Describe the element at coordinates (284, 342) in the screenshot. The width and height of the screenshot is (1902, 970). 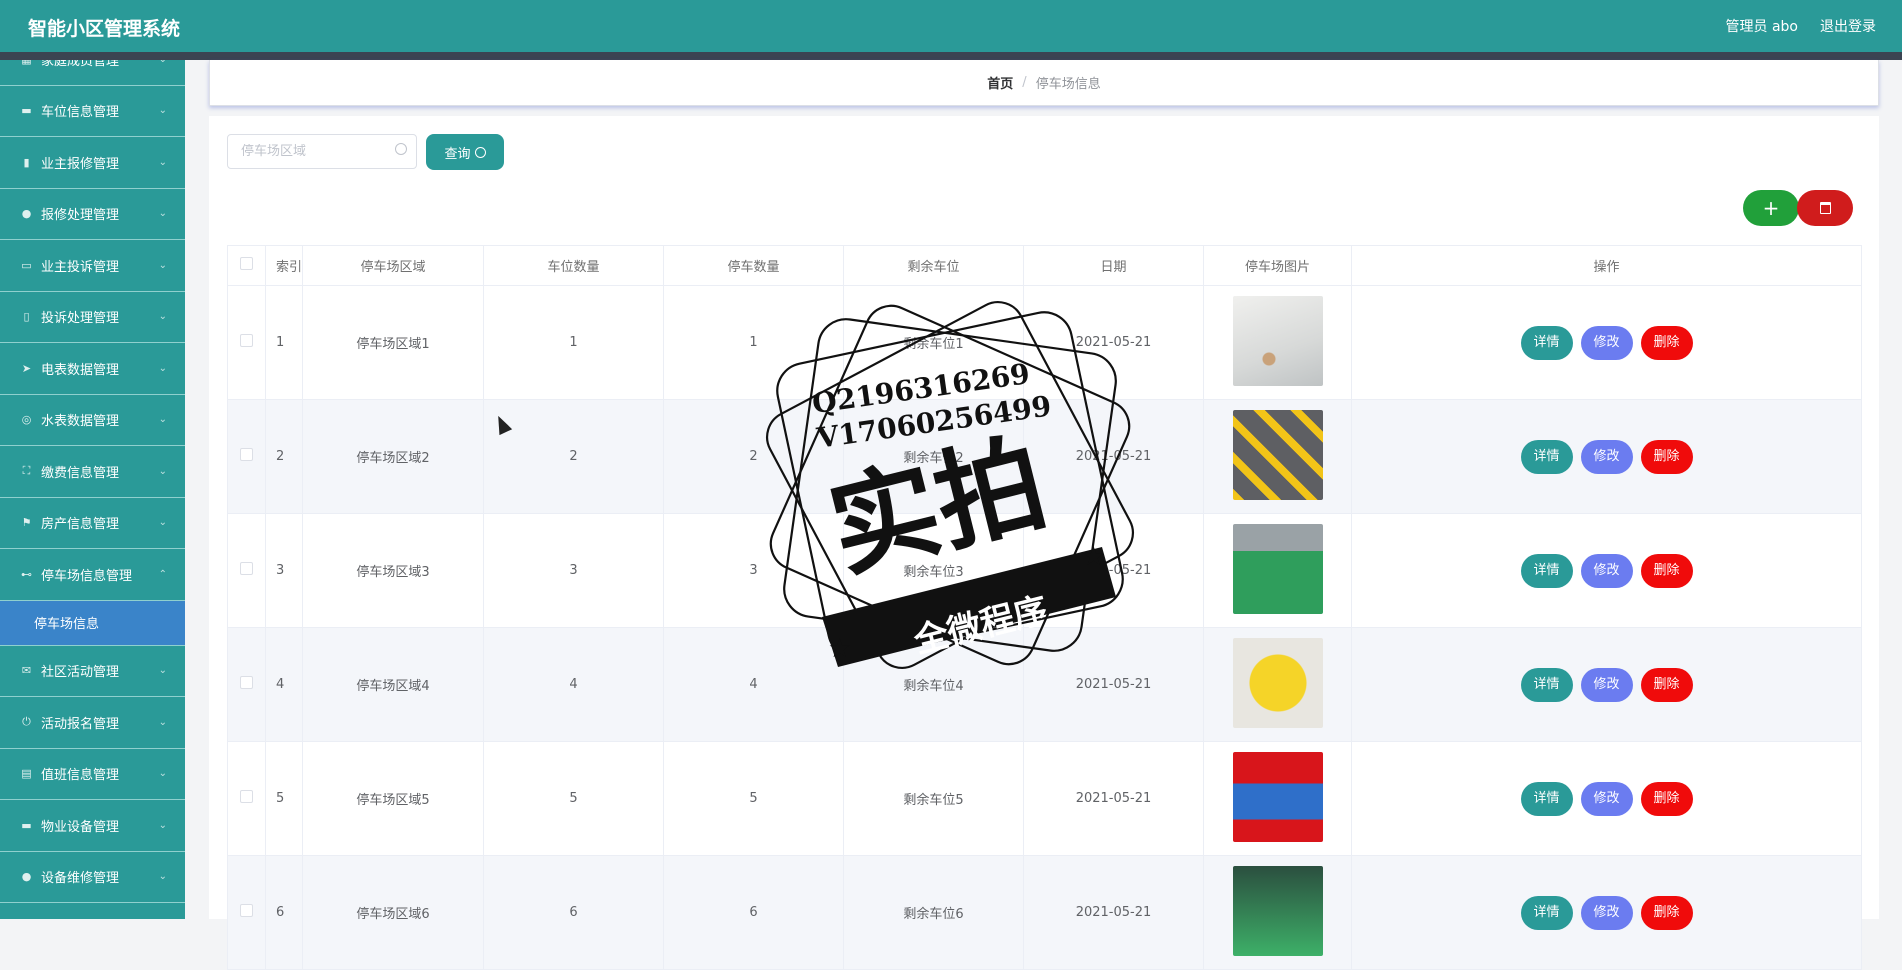
I see `cell-index: 1` at that location.